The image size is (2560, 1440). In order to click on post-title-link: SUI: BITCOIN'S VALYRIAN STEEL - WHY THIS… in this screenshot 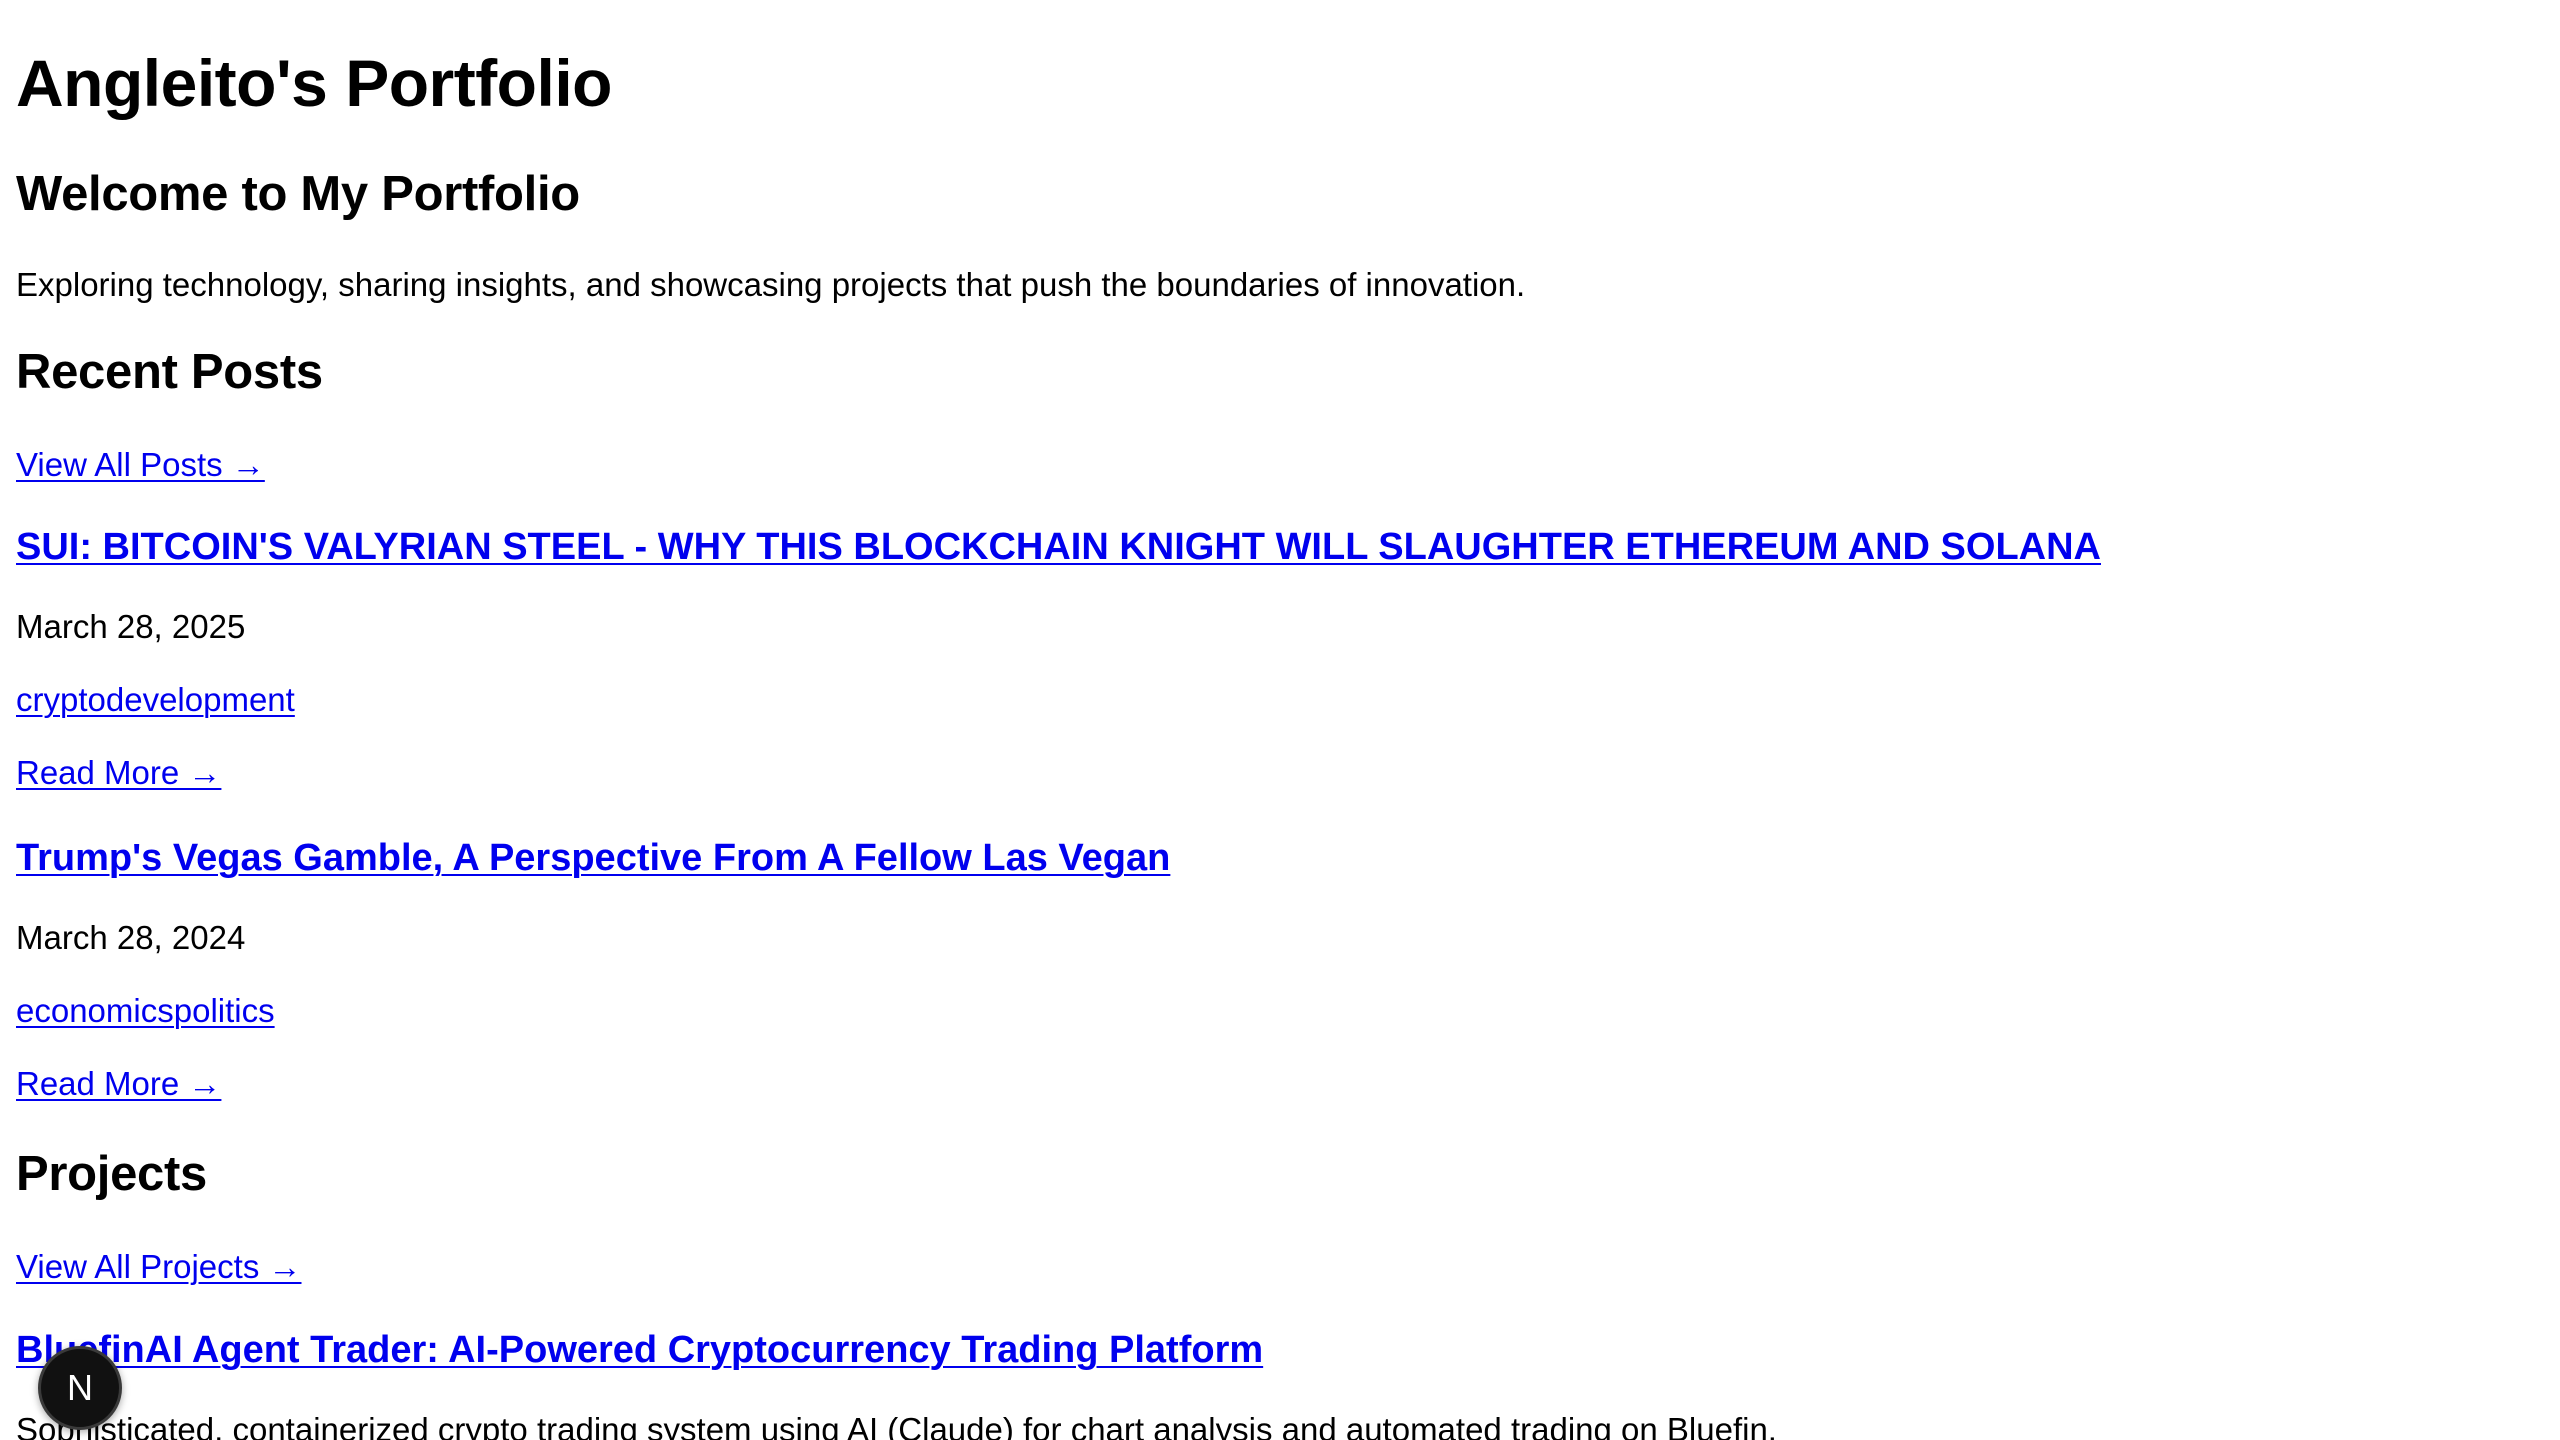, I will do `click(1058, 547)`.